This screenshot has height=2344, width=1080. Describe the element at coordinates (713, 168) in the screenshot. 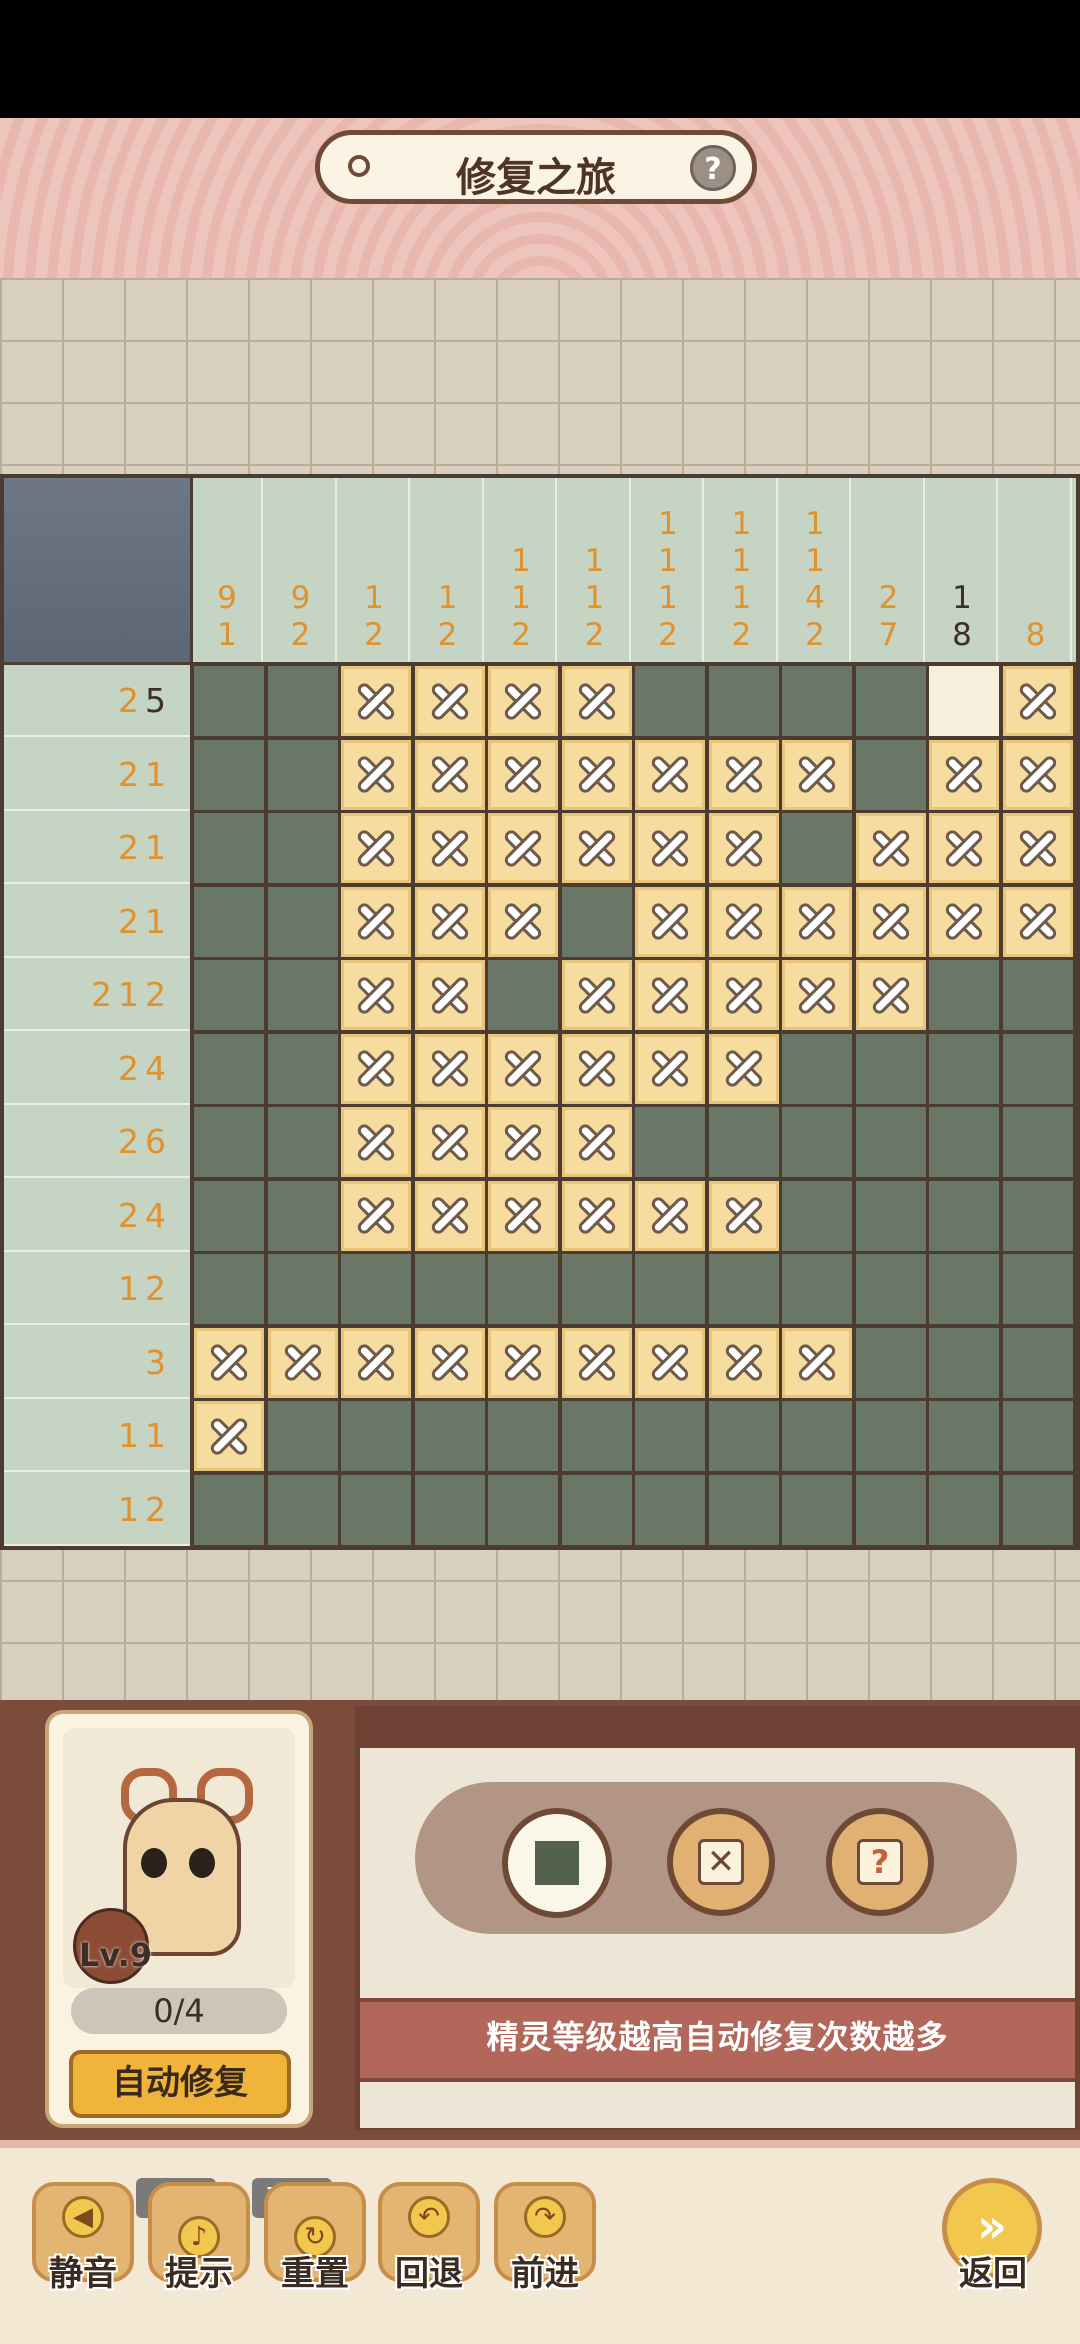

I see `help-icon: ?` at that location.